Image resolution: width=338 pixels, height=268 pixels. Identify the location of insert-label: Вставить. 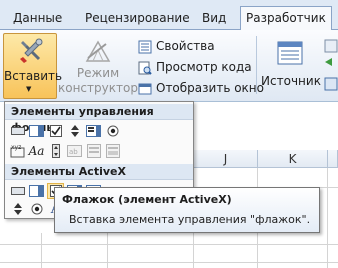
(33, 76).